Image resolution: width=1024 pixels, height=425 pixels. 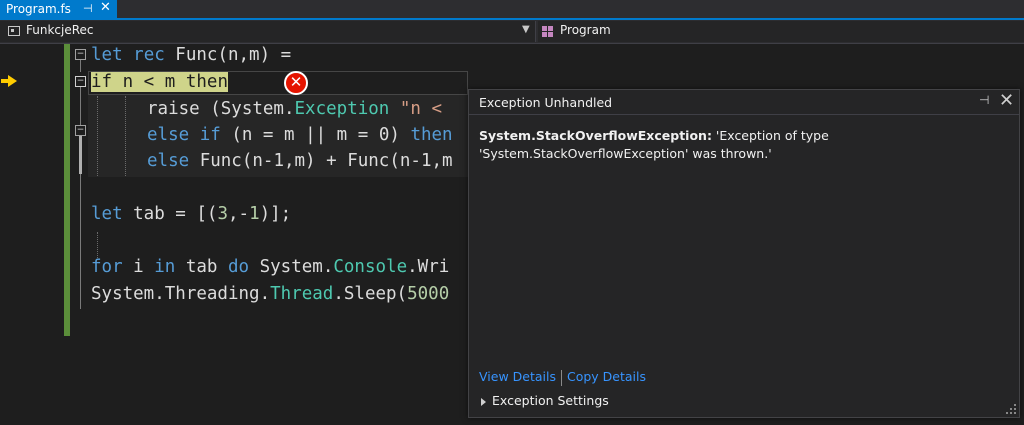 I want to click on error-icon: ✕, so click(x=296, y=83).